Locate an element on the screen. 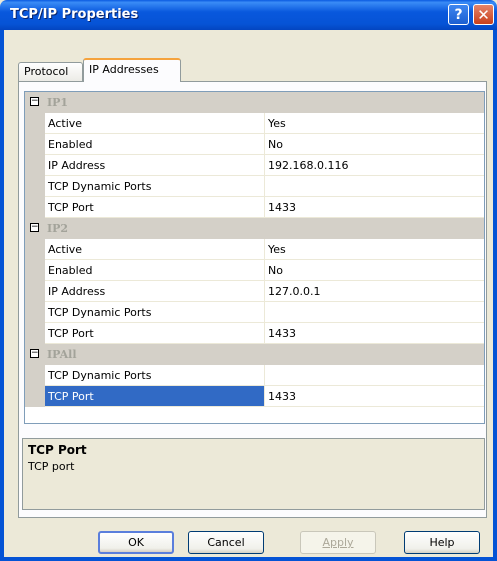 The image size is (497, 561). category-label: IPAll is located at coordinates (62, 354).